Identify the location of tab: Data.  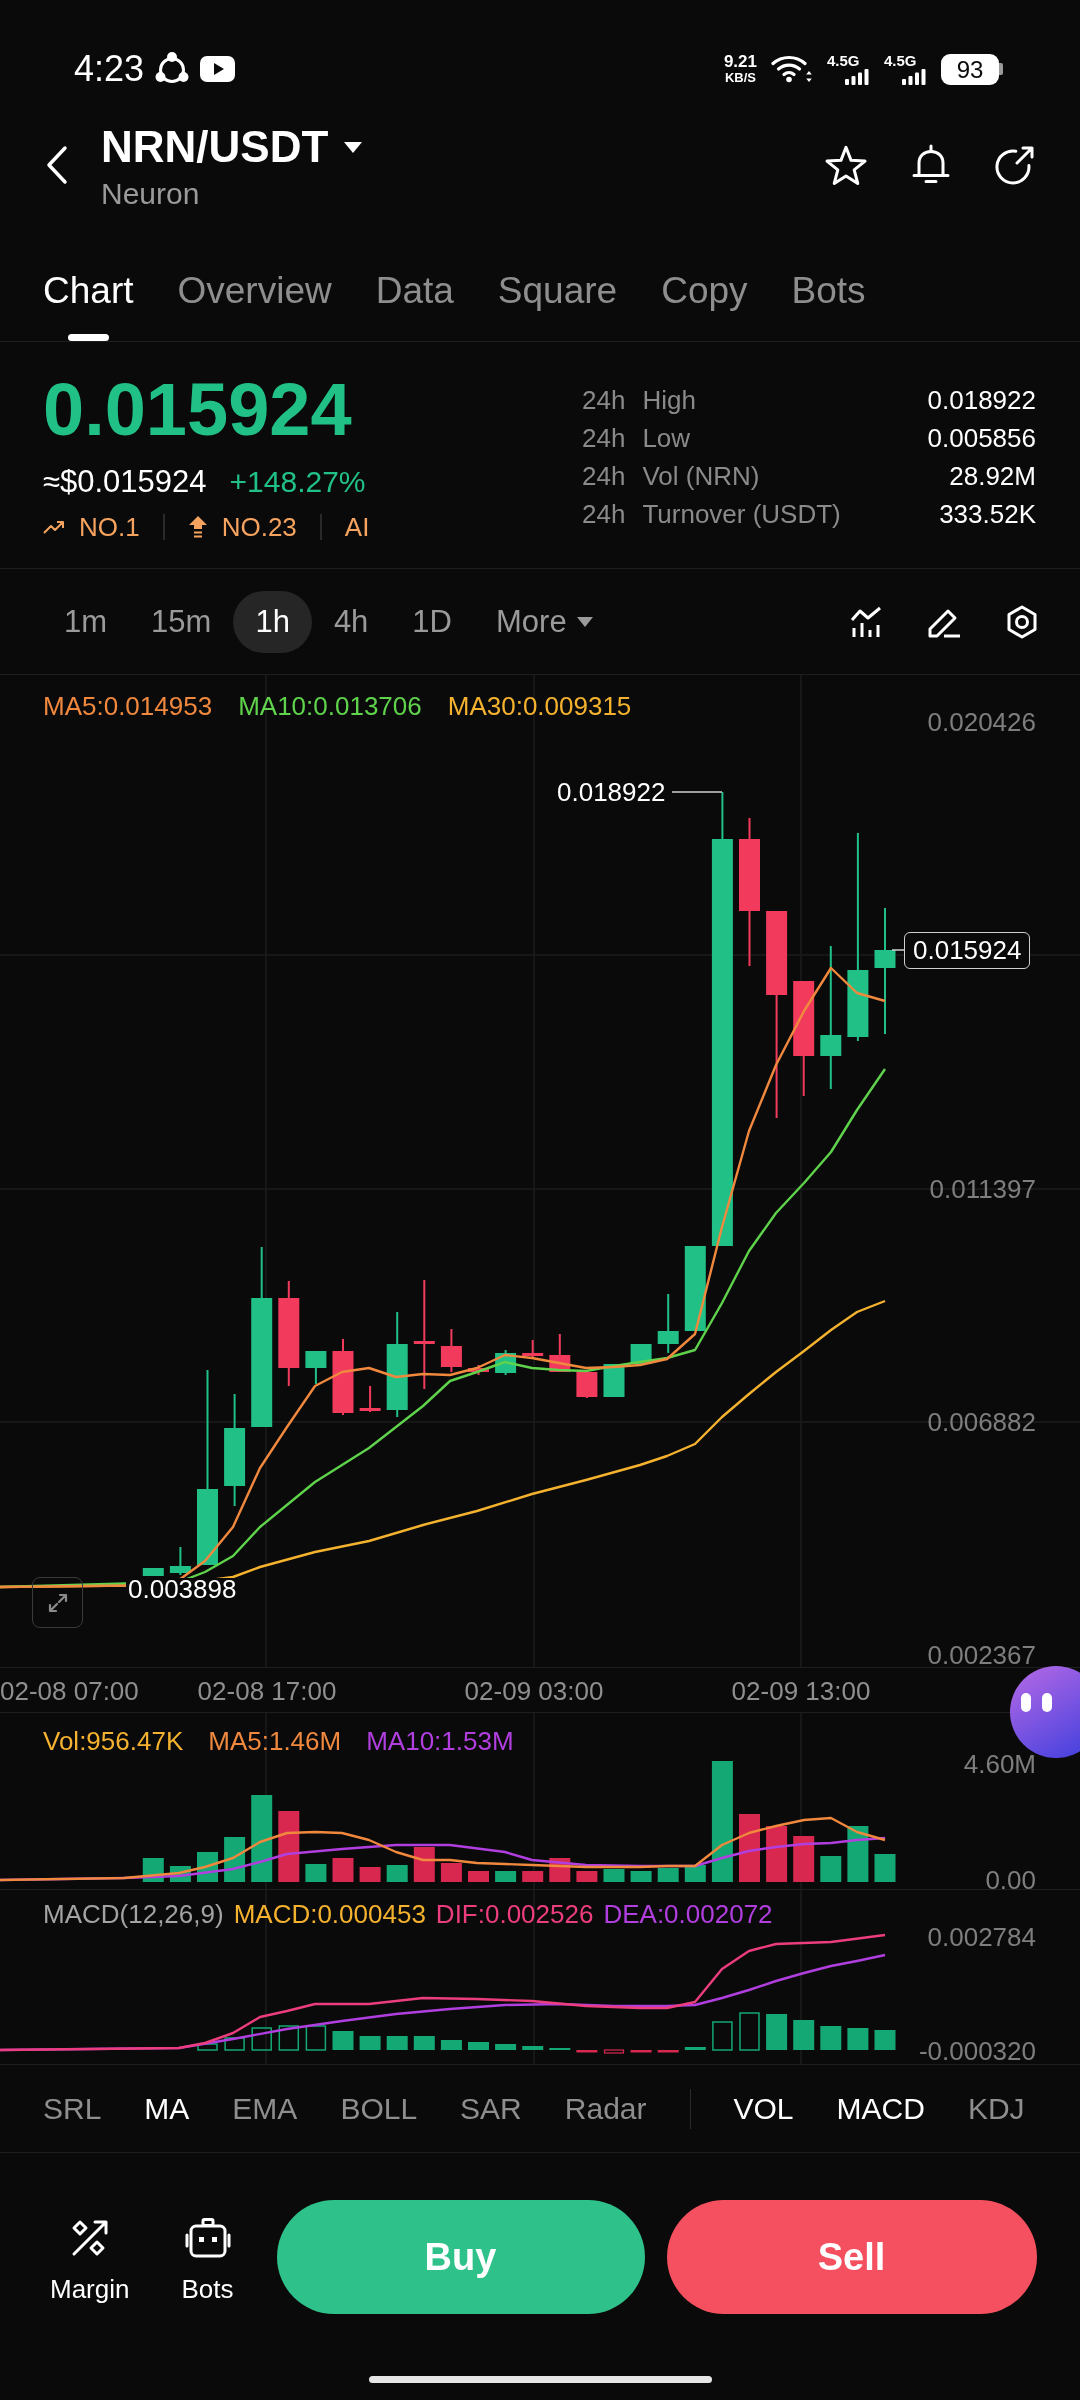
(414, 305).